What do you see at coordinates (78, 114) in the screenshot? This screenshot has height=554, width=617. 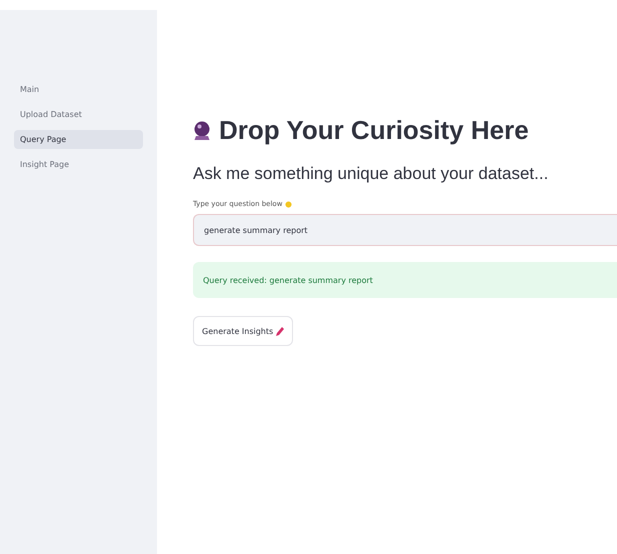 I see `sidebar-item: Upload Dataset` at bounding box center [78, 114].